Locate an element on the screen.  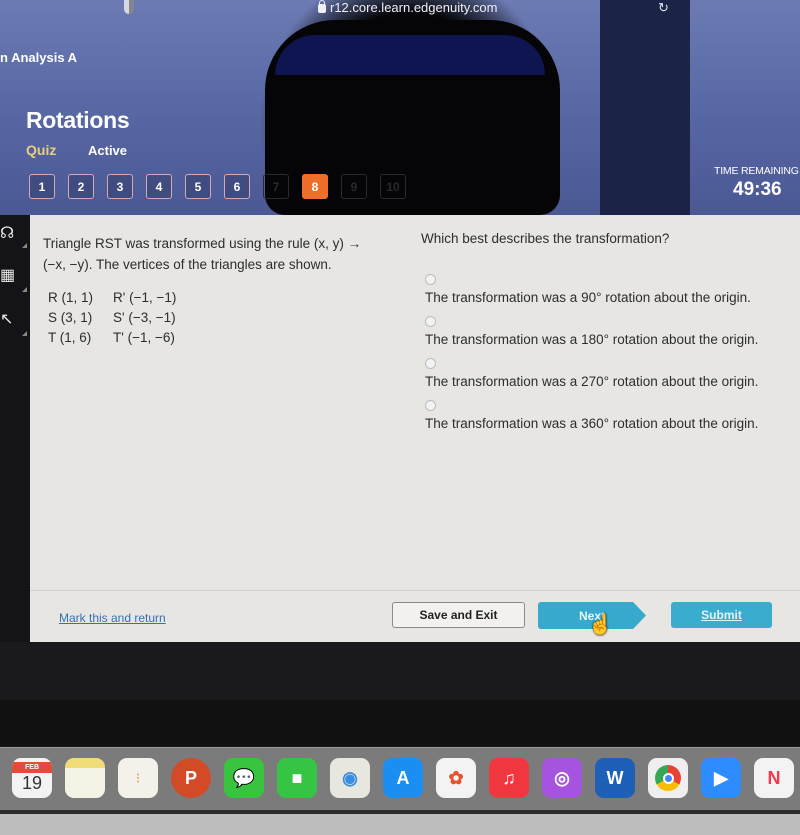
image-vertex: S' (−3, −1) is located at coordinates (144, 317).